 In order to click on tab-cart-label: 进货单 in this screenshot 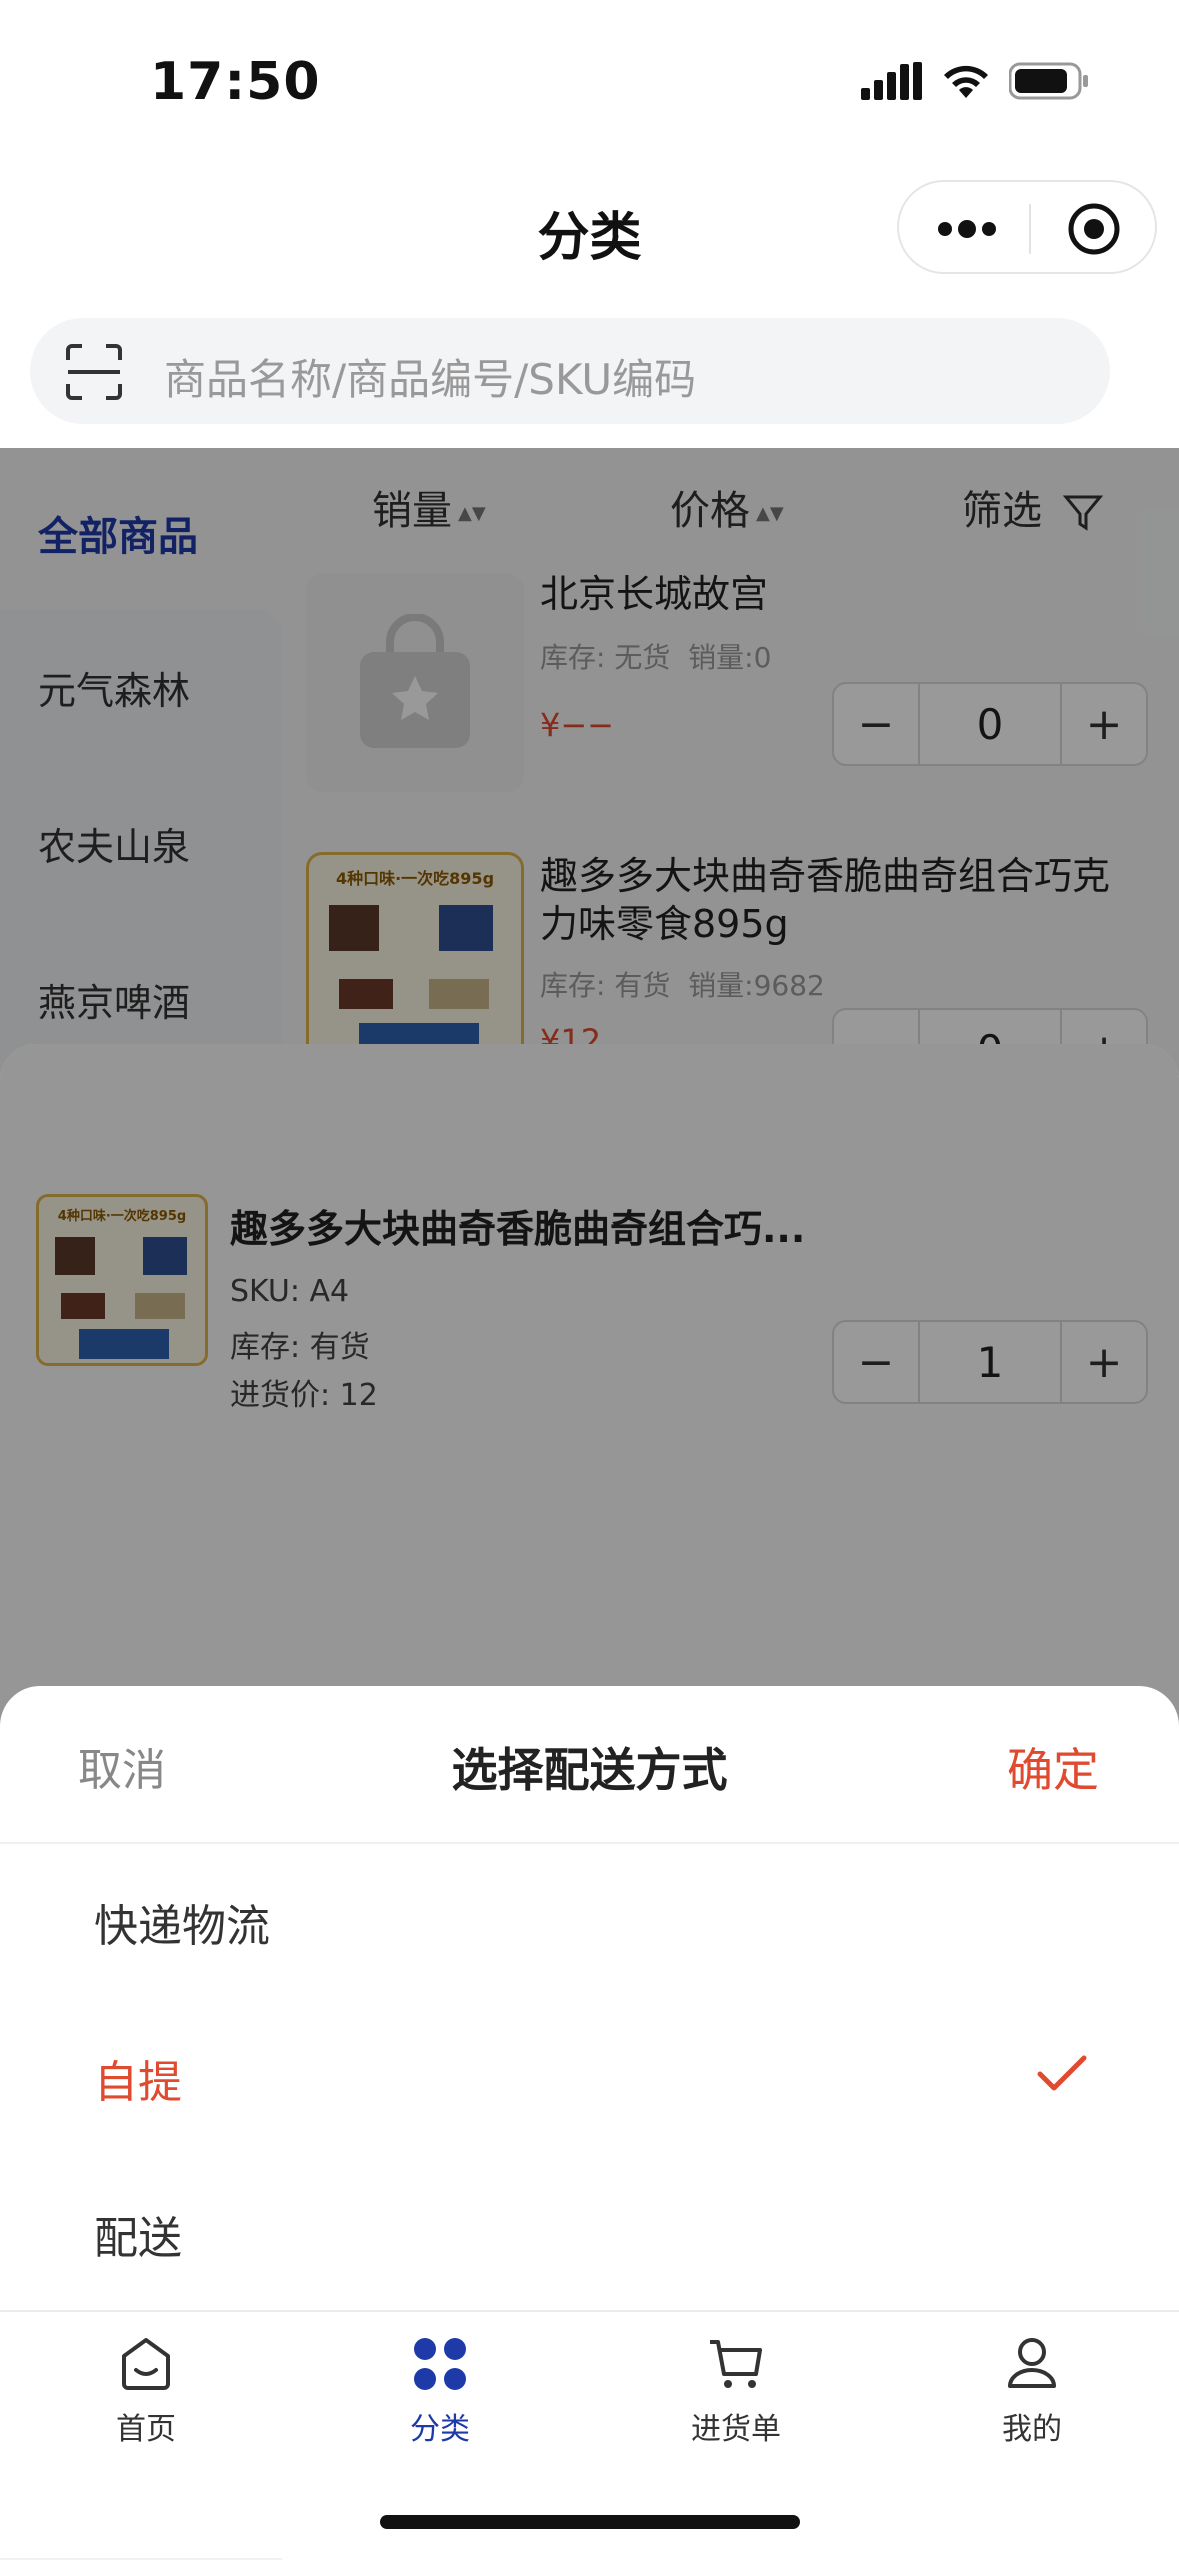, I will do `click(736, 2429)`.